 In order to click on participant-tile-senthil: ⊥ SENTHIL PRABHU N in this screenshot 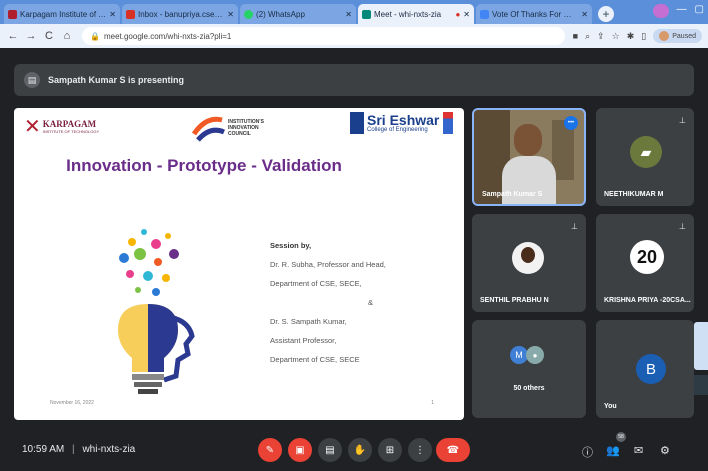, I will do `click(529, 263)`.